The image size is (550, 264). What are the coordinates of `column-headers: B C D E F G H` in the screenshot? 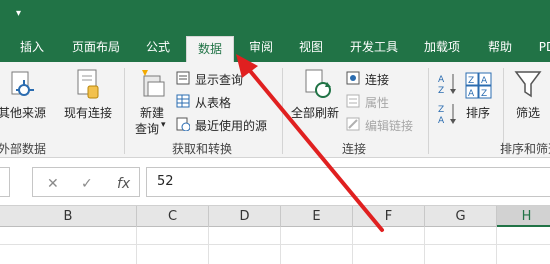 It's located at (275, 216).